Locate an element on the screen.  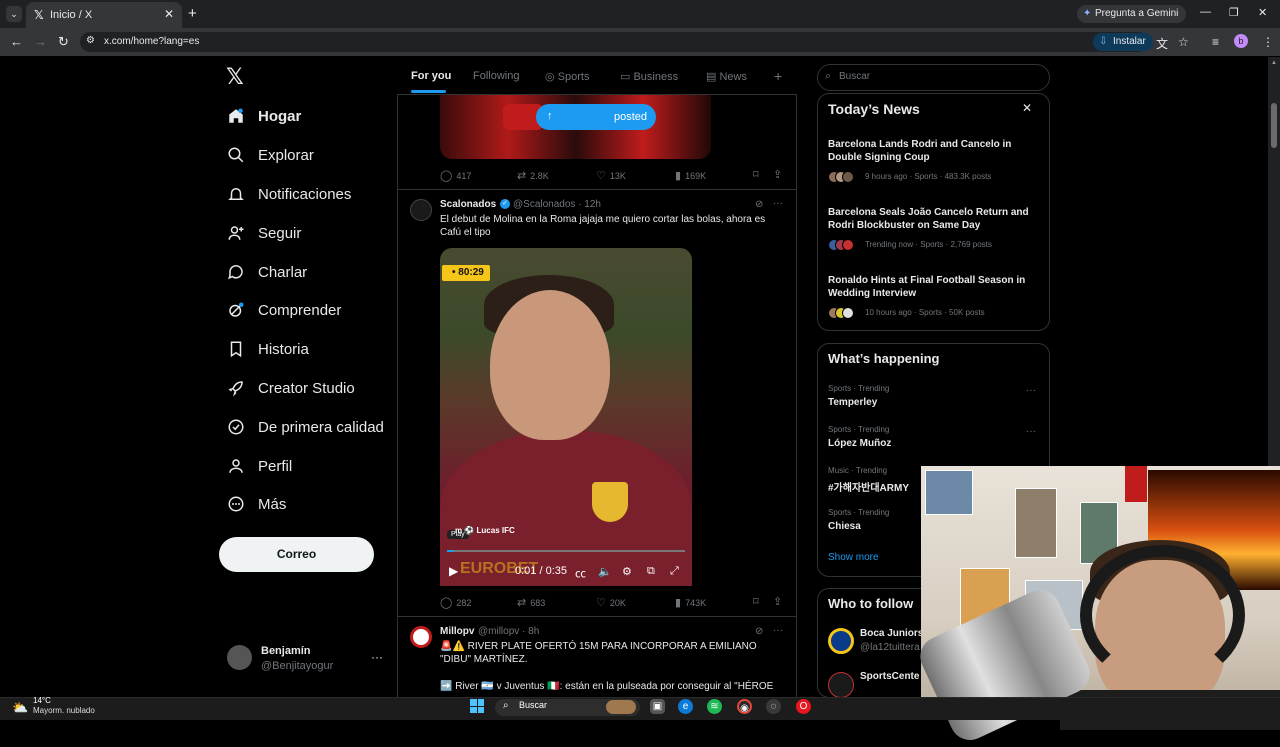
scrollbar-thumb is located at coordinates (1274, 125).